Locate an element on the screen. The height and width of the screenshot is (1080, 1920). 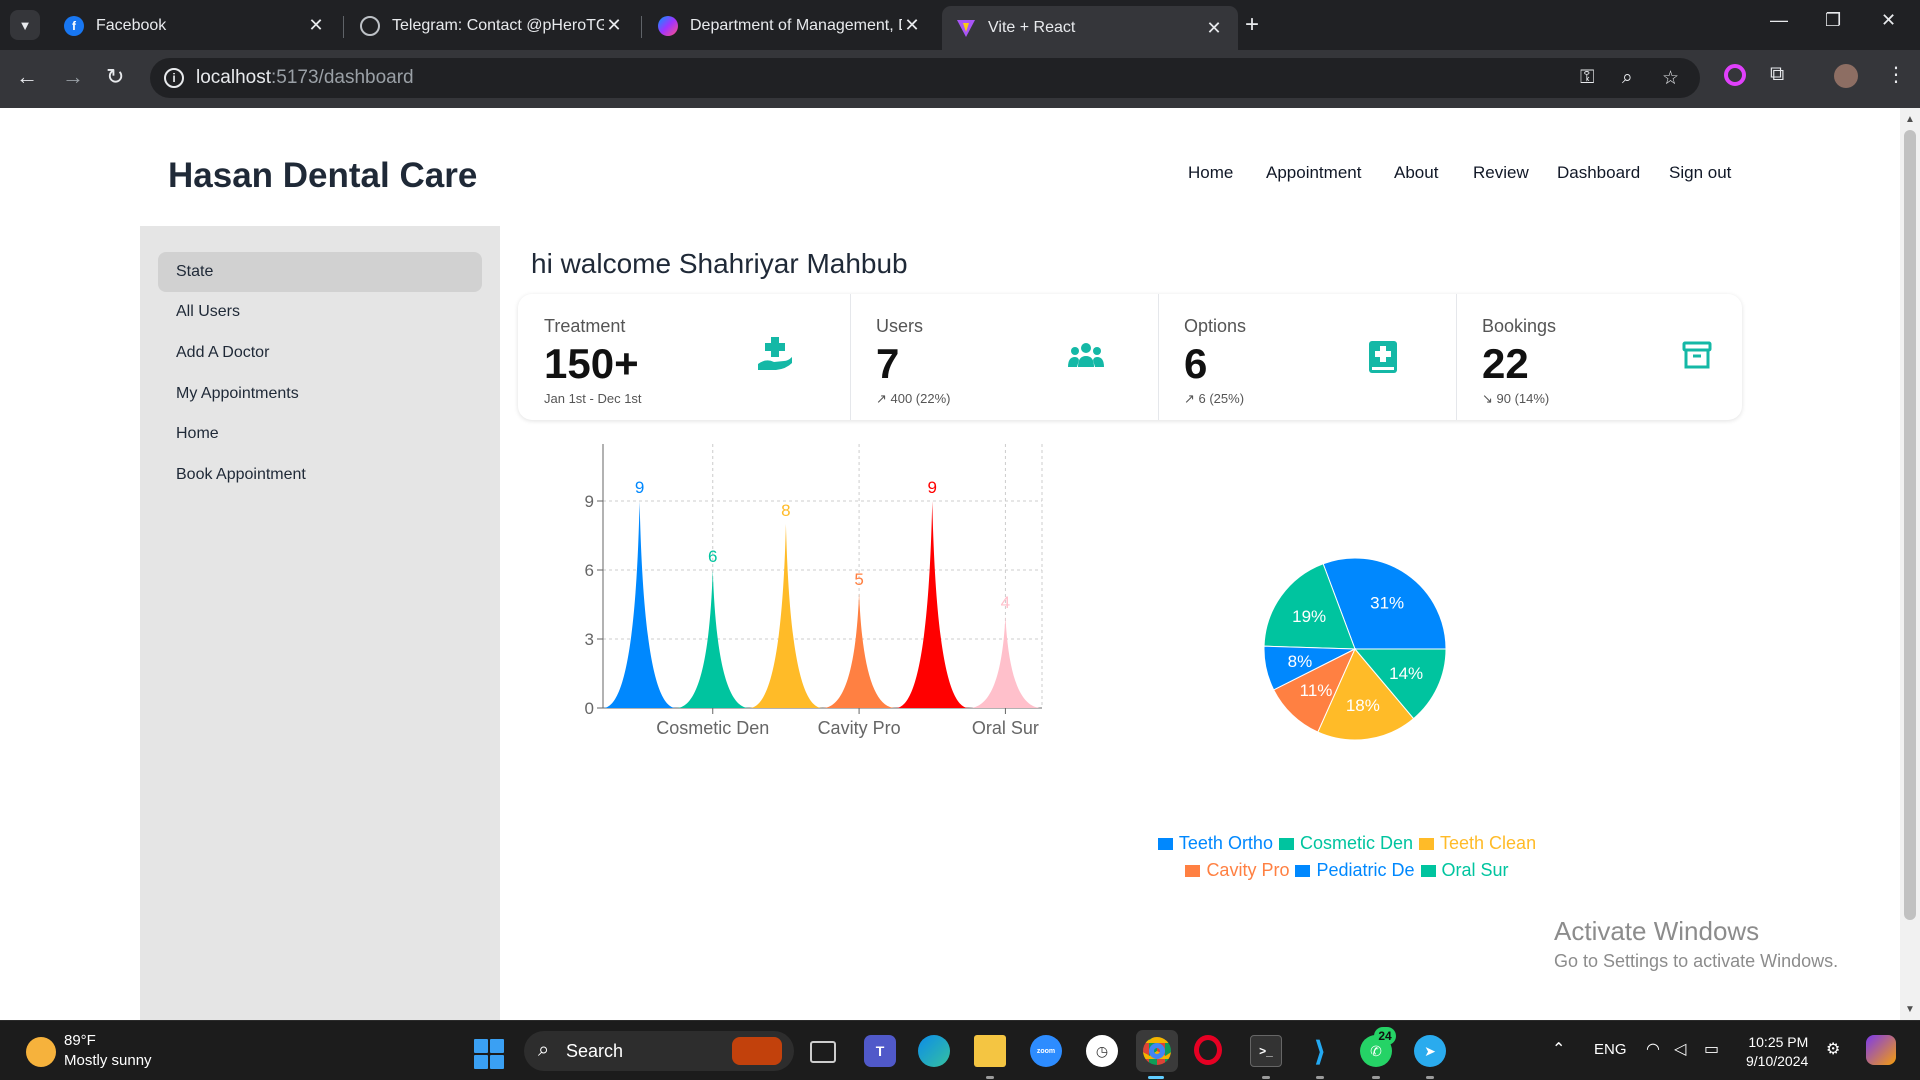
url-text: localhost:5173/dashboard is located at coordinates (305, 78).